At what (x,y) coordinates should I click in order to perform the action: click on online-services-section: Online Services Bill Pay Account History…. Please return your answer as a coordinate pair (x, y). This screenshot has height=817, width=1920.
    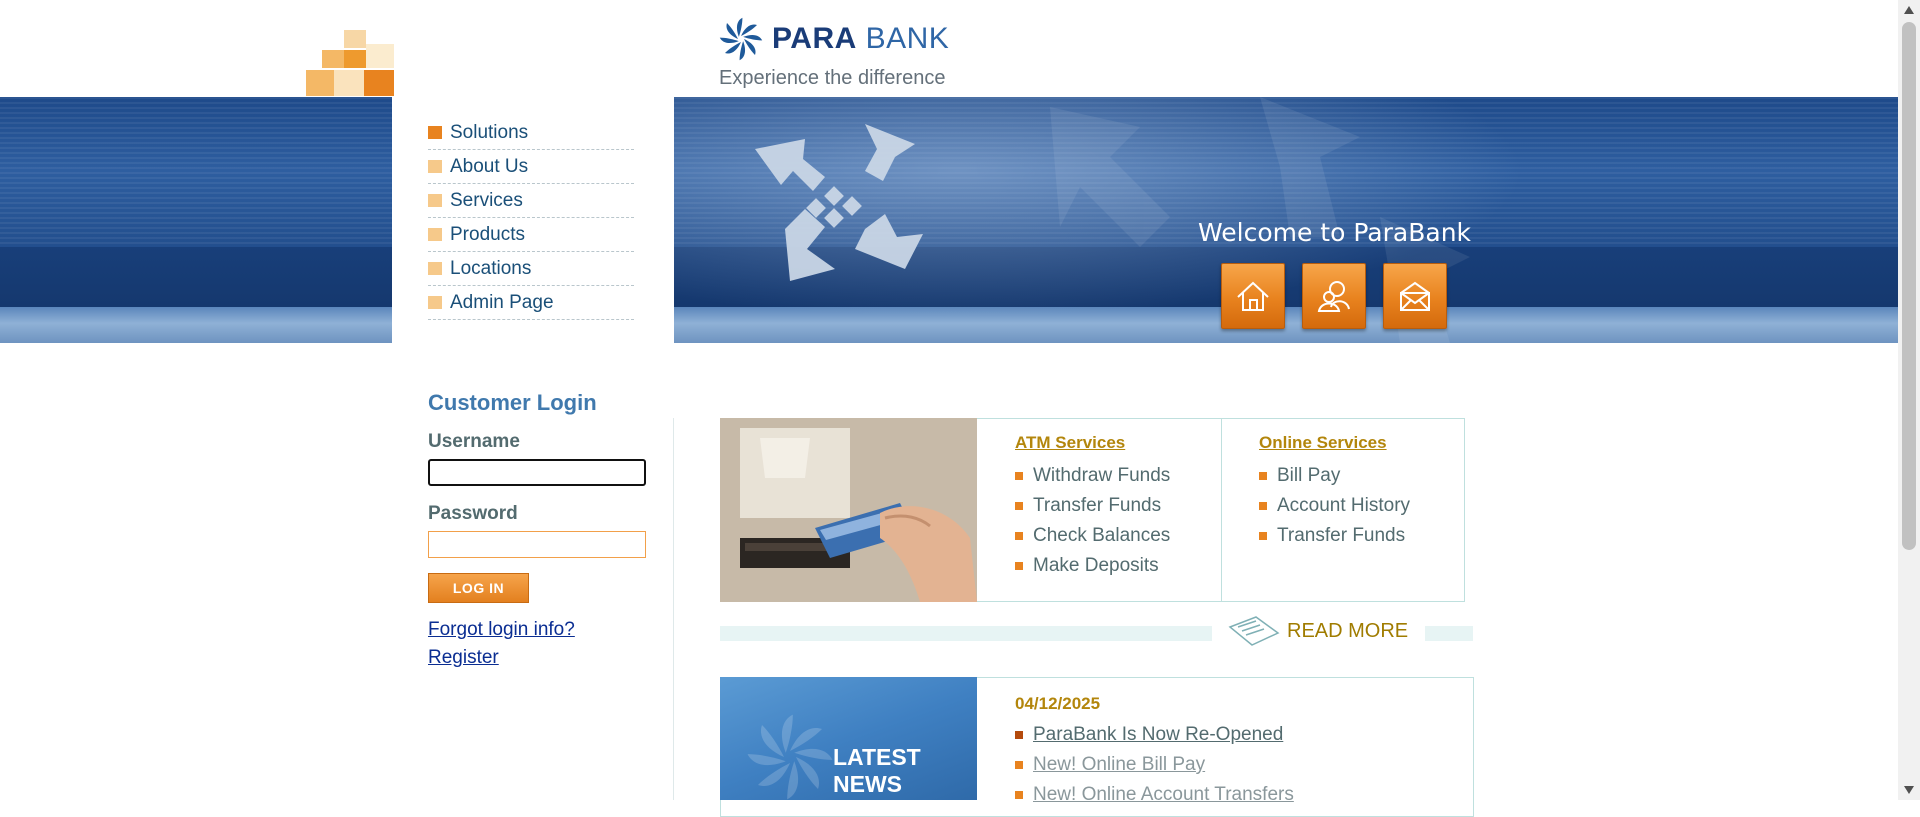
    Looking at the image, I should click on (1334, 492).